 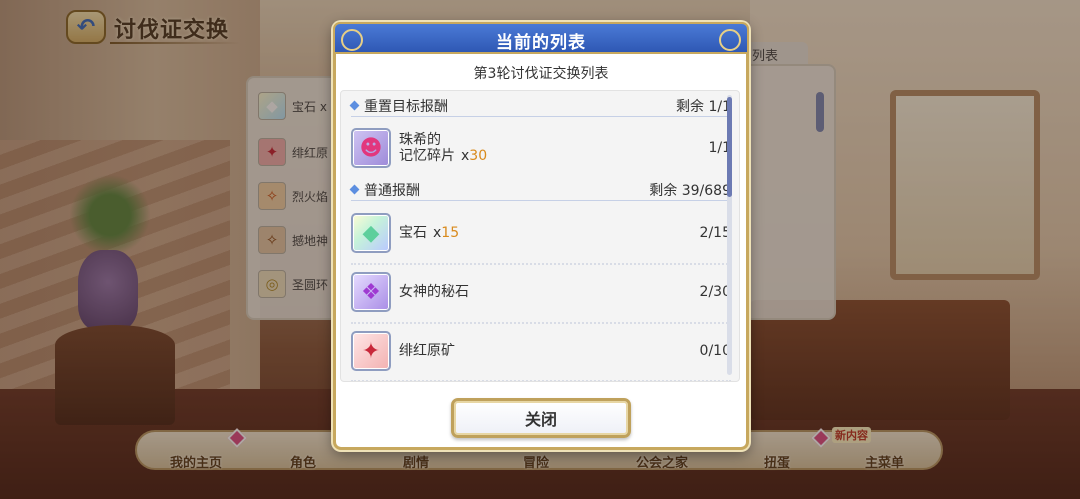 I want to click on reward-name-text: 宝石, so click(x=413, y=233).